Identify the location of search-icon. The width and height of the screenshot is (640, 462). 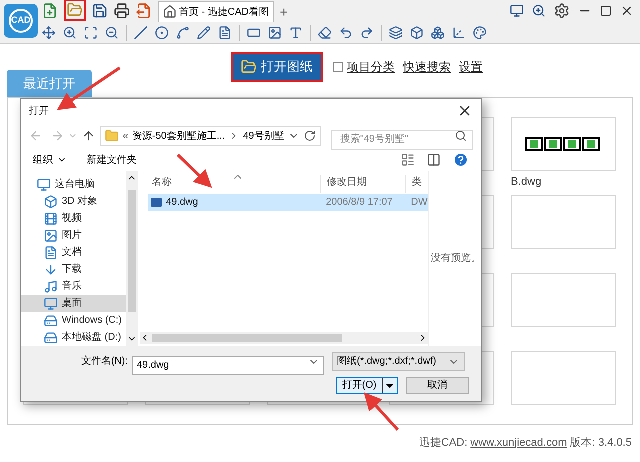
(461, 136).